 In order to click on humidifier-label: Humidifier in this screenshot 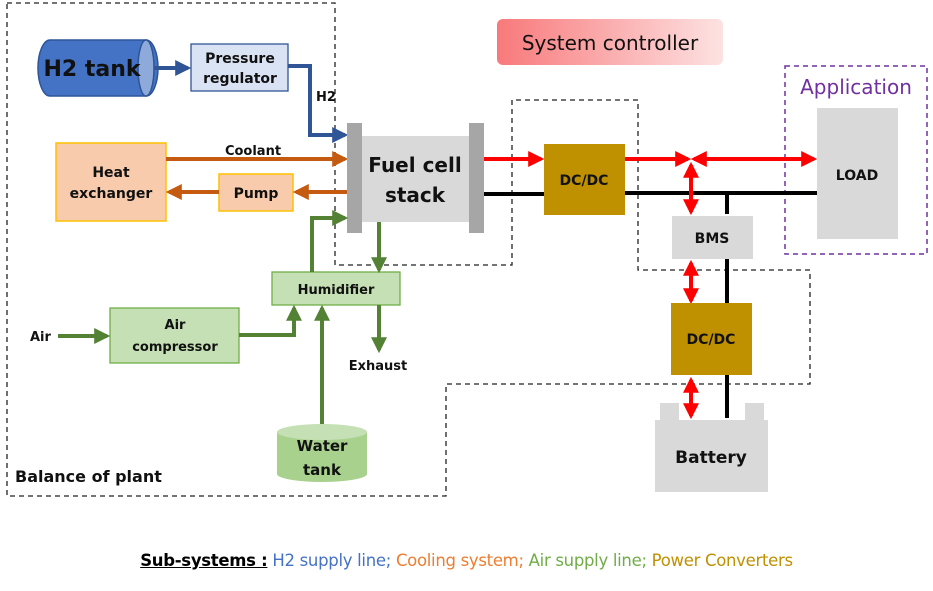, I will do `click(336, 290)`.